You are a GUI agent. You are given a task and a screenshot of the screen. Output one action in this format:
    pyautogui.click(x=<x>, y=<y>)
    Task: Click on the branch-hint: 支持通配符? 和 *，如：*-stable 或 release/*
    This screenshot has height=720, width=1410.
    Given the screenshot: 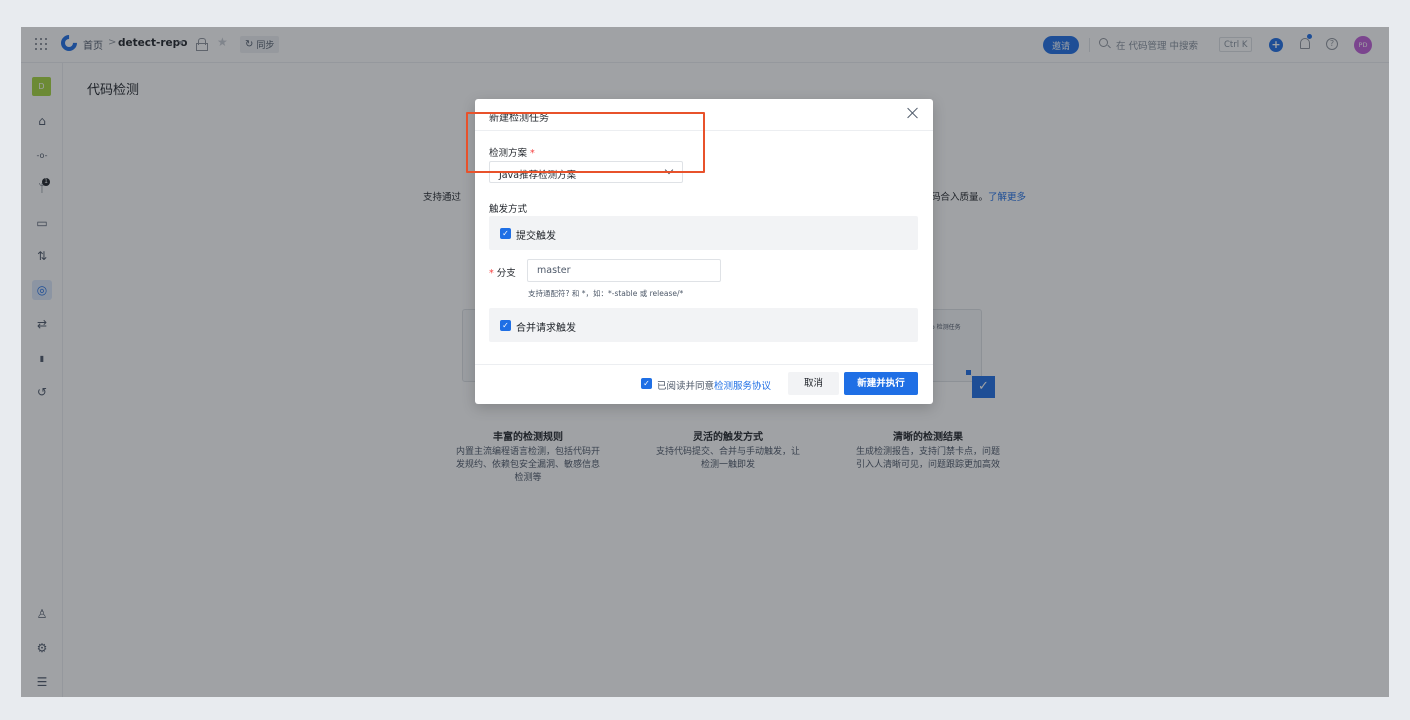 What is the action you would take?
    pyautogui.click(x=606, y=293)
    